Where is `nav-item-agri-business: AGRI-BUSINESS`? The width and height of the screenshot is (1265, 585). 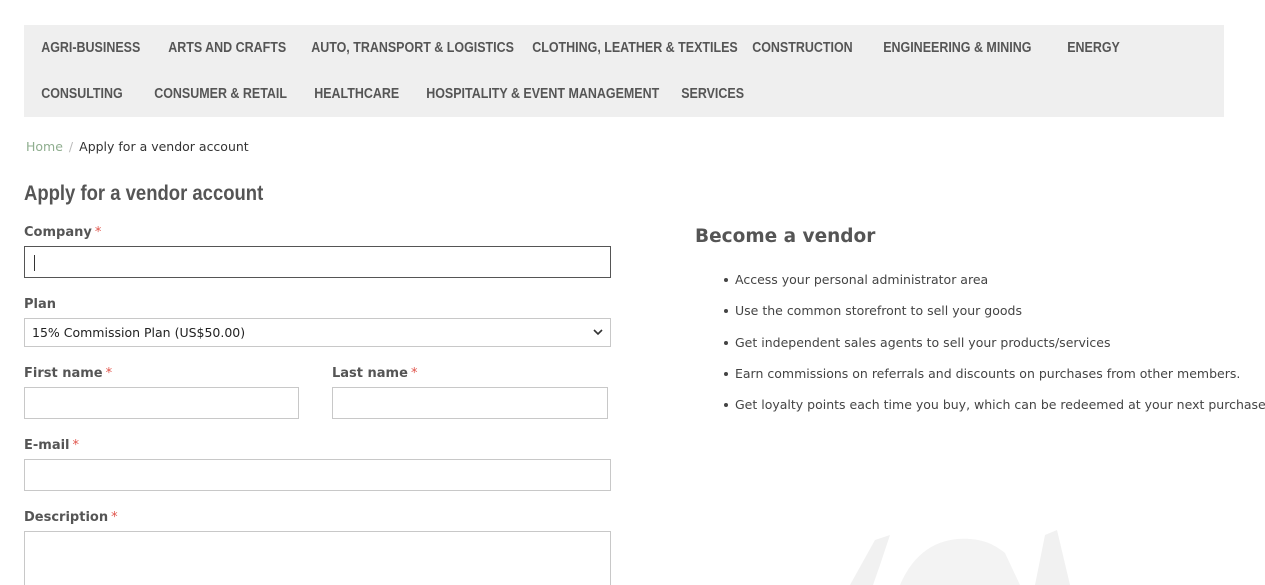
nav-item-agri-business: AGRI-BUSINESS is located at coordinates (90, 48).